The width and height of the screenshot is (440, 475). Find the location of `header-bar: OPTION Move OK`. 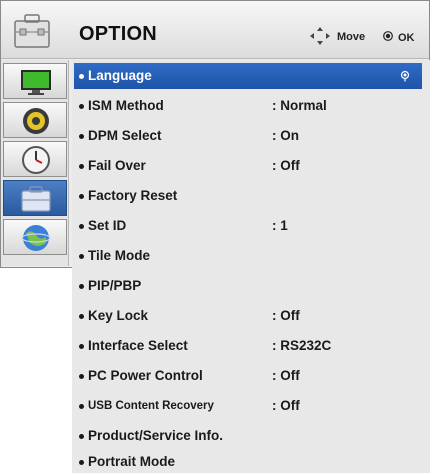

header-bar: OPTION Move OK is located at coordinates (215, 30).